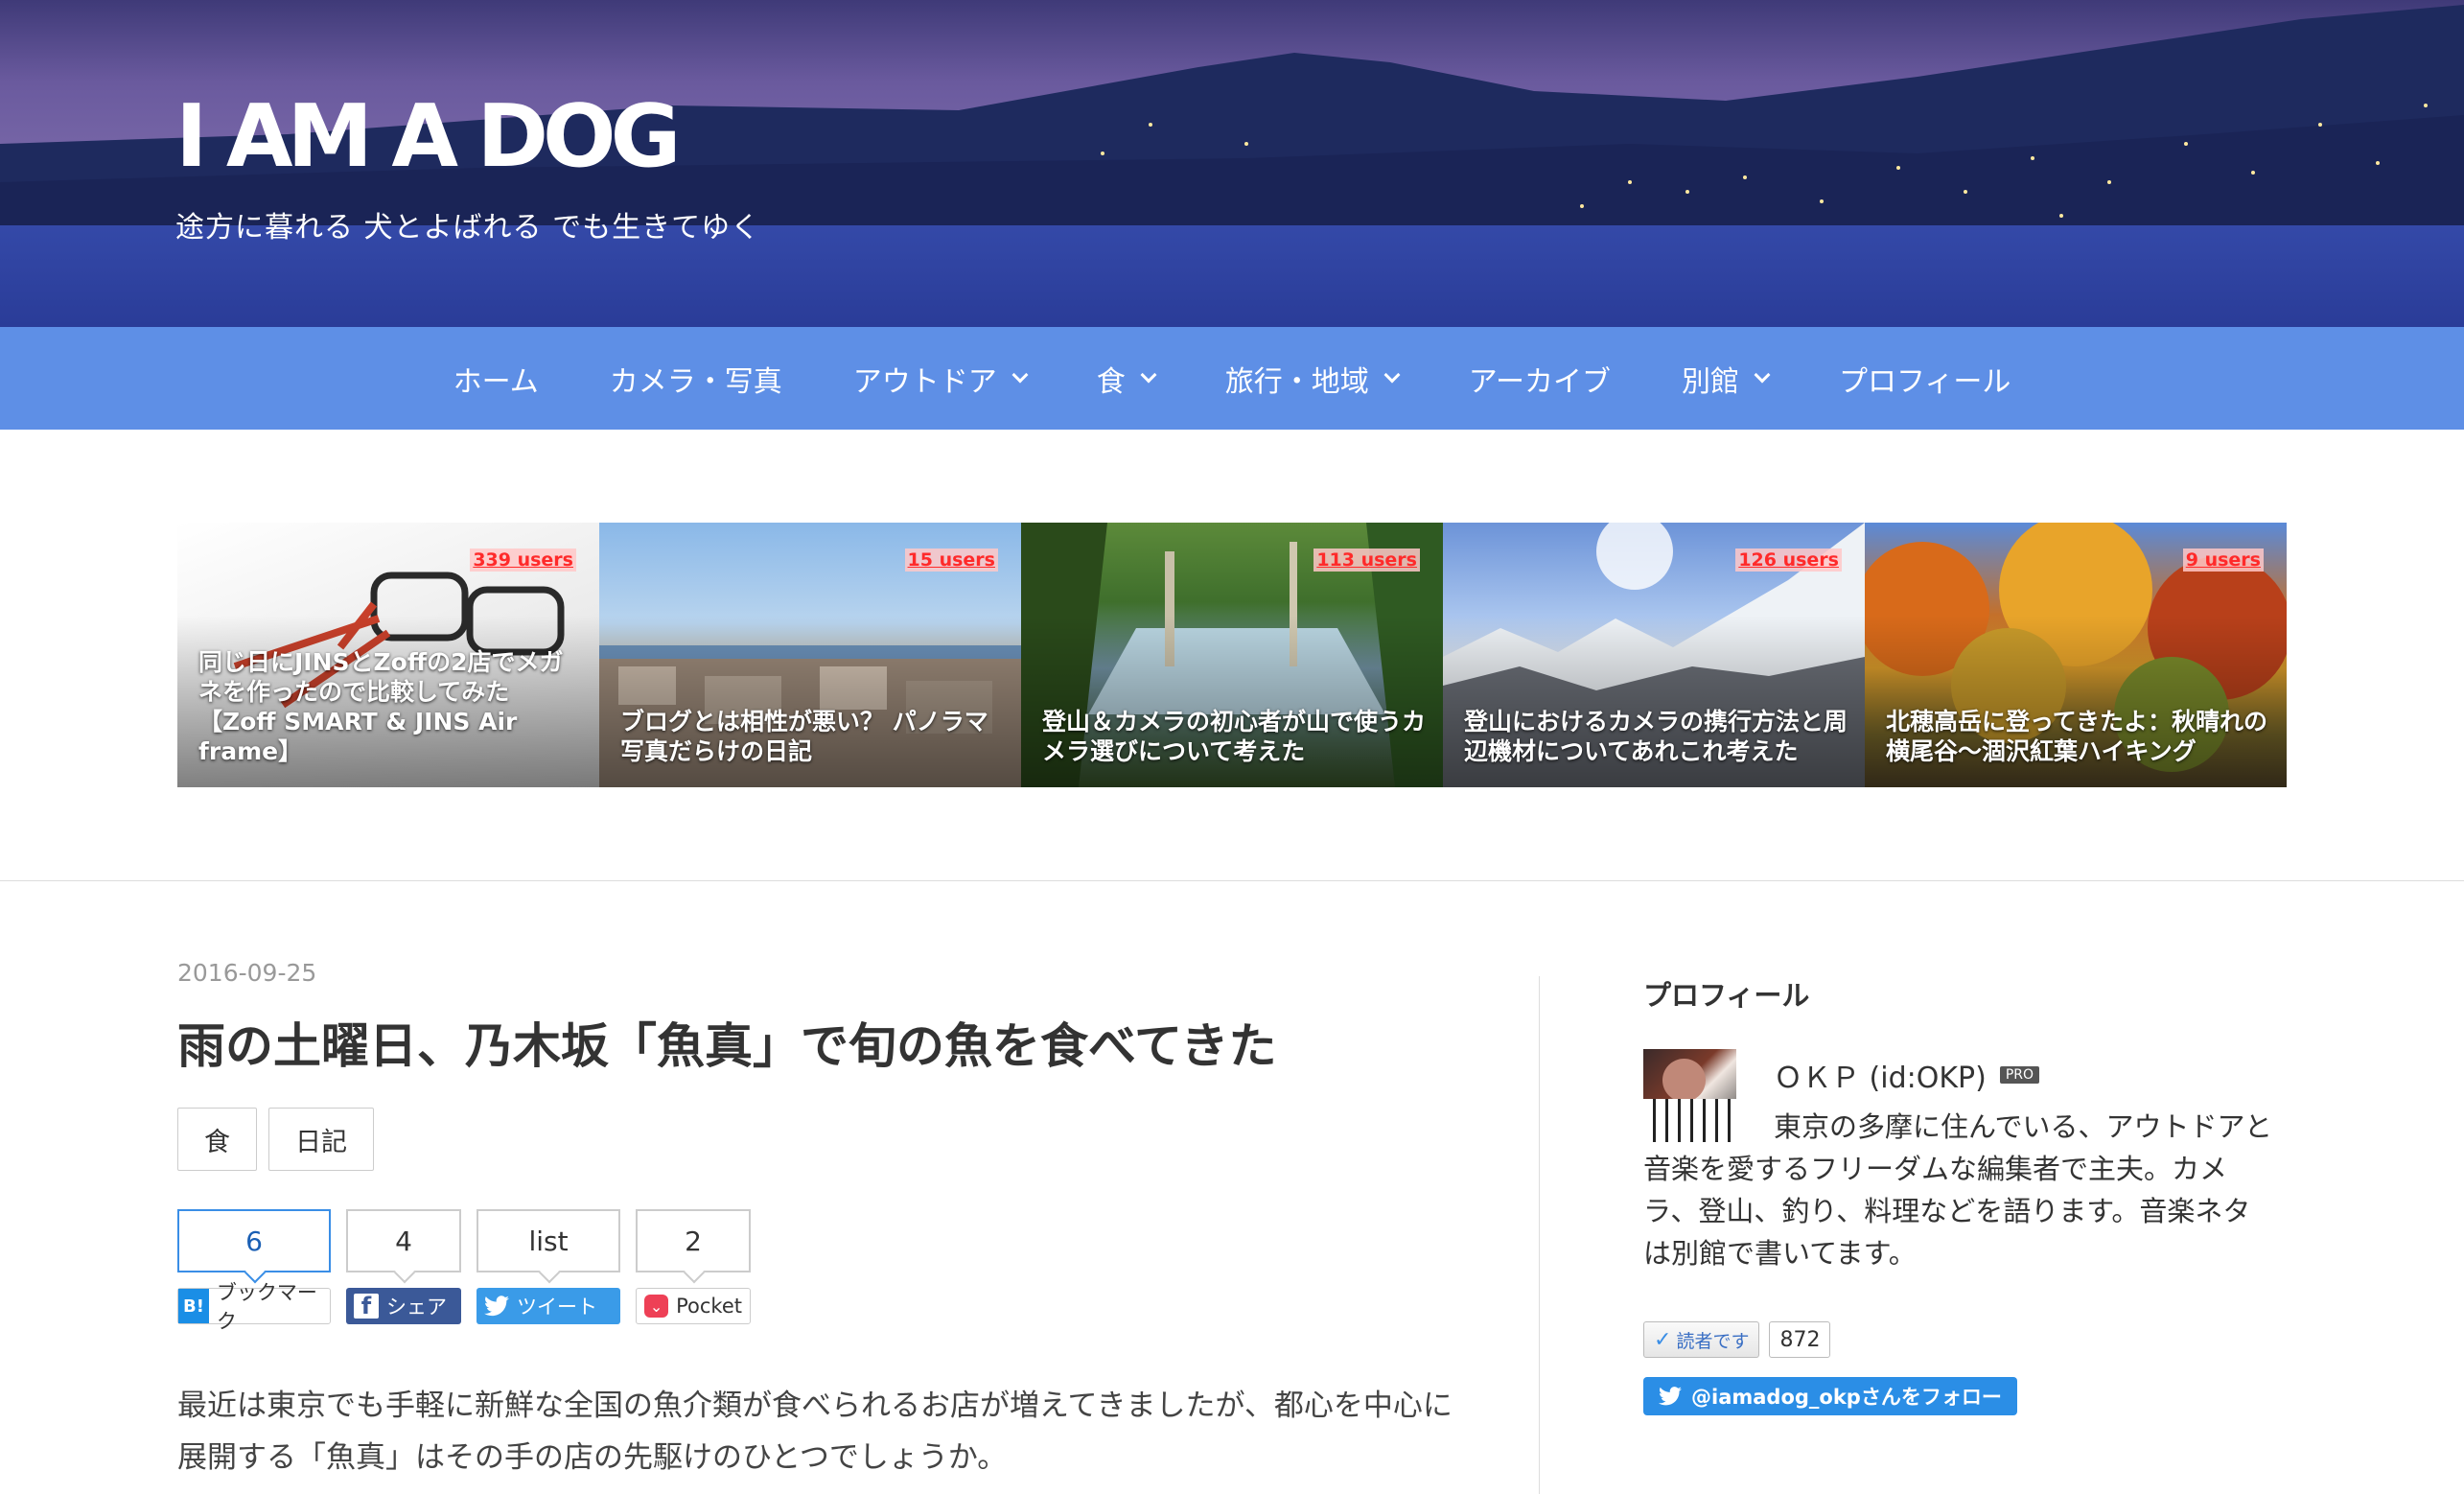  I want to click on featured-entry: 126 users 登山におけるカメラの携行方法と周辺機材についてあれこれ考えた, so click(1654, 655).